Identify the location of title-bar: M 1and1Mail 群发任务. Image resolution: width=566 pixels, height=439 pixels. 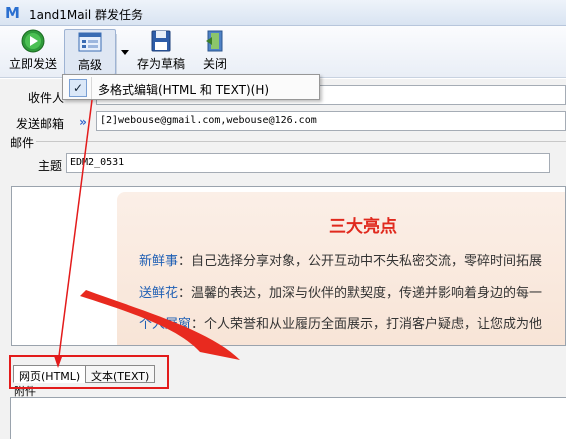
(283, 13).